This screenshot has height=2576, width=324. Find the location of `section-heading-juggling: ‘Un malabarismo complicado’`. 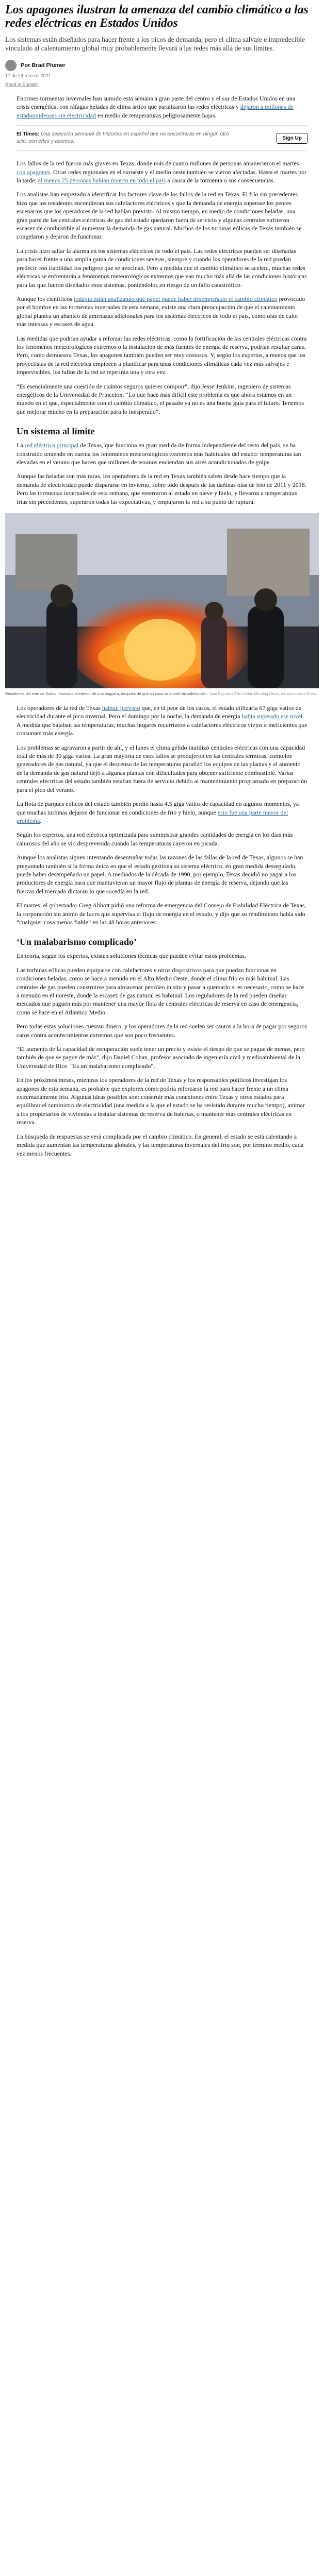

section-heading-juggling: ‘Un malabarismo complicado’ is located at coordinates (77, 942).